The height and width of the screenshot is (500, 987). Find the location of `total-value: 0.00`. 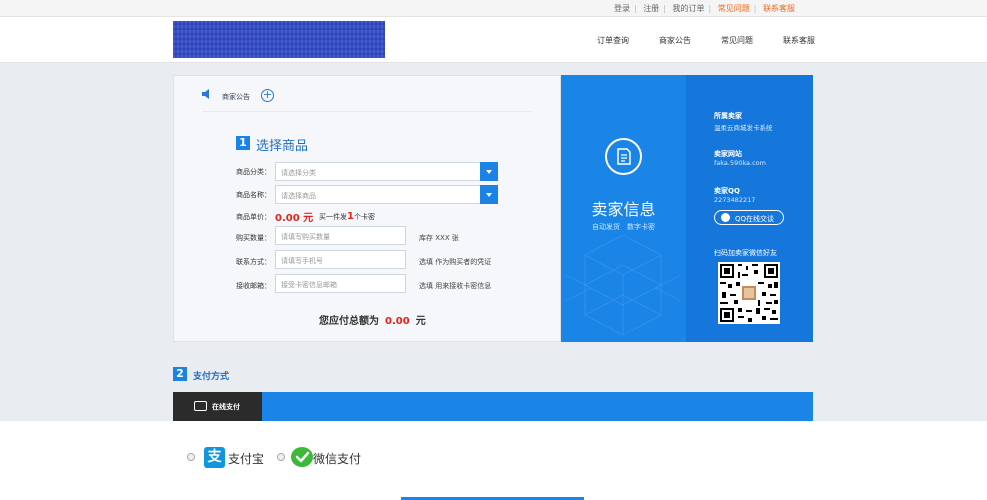

total-value: 0.00 is located at coordinates (397, 321).